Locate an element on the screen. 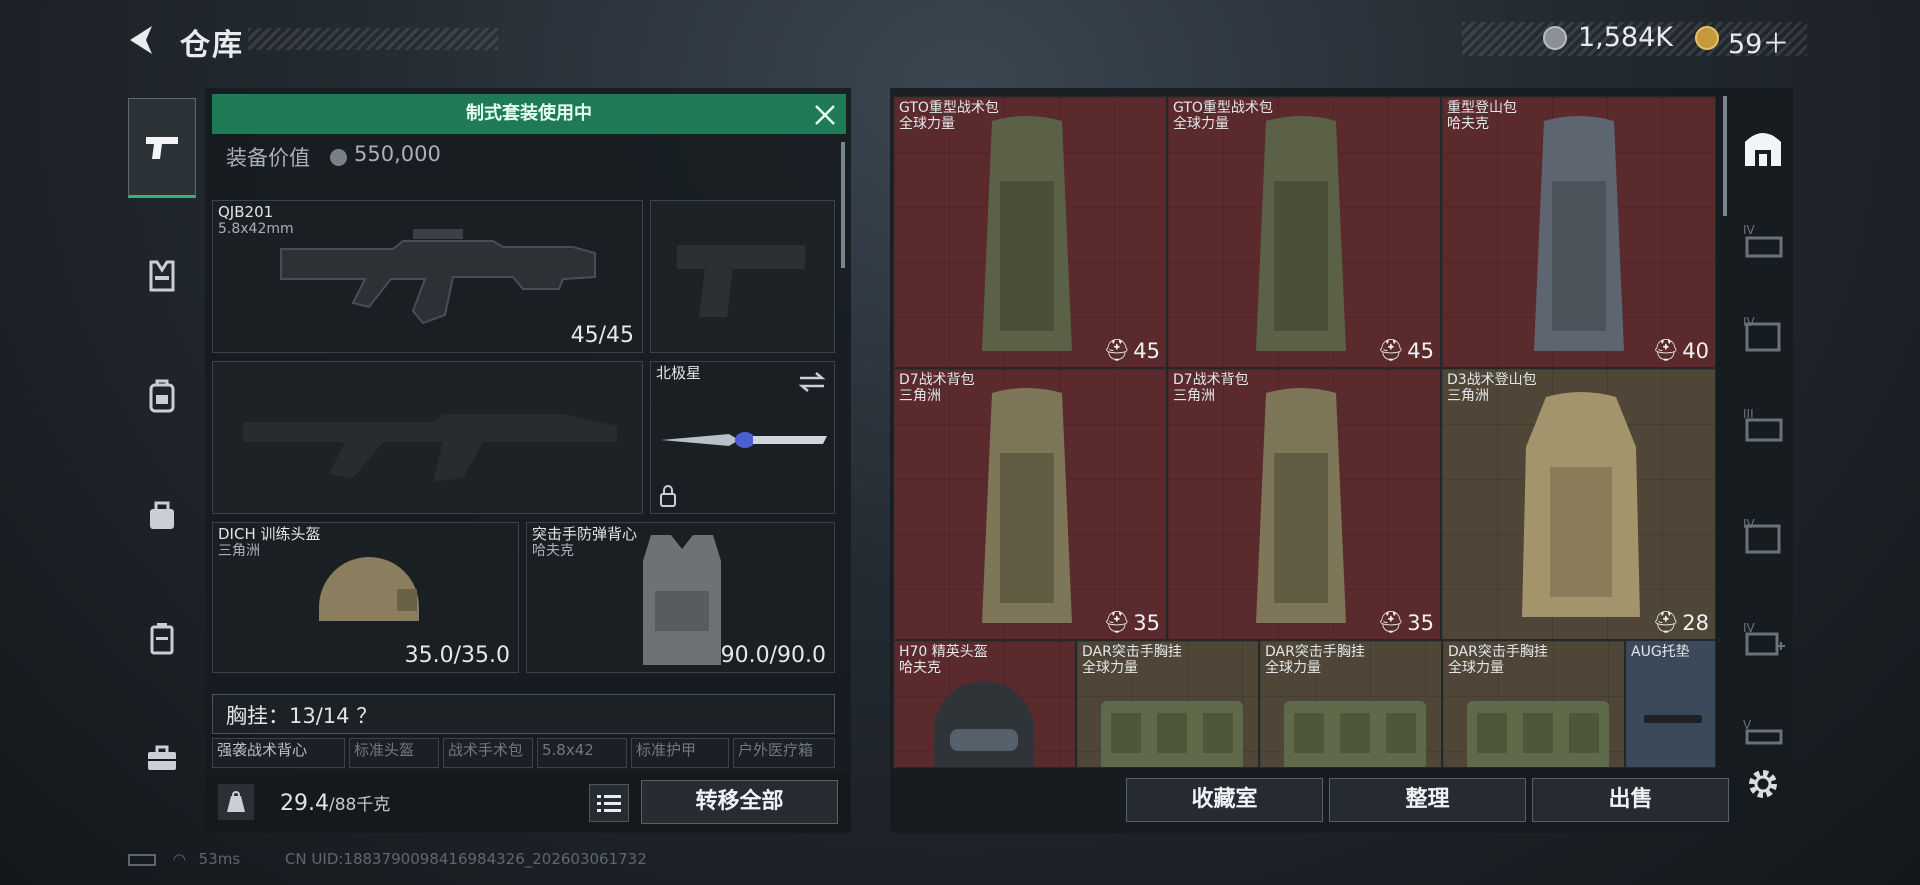 Image resolution: width=1920 pixels, height=885 pixels. secondary-primary-slot is located at coordinates (427, 437).